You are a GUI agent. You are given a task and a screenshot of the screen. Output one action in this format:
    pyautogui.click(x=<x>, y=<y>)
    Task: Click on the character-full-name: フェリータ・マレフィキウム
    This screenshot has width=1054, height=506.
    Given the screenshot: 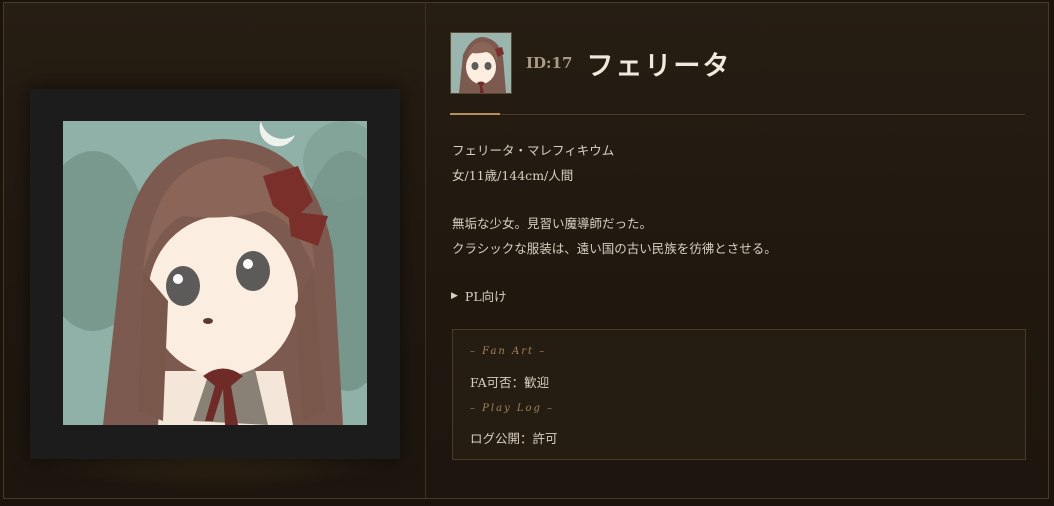 What is the action you would take?
    pyautogui.click(x=533, y=150)
    